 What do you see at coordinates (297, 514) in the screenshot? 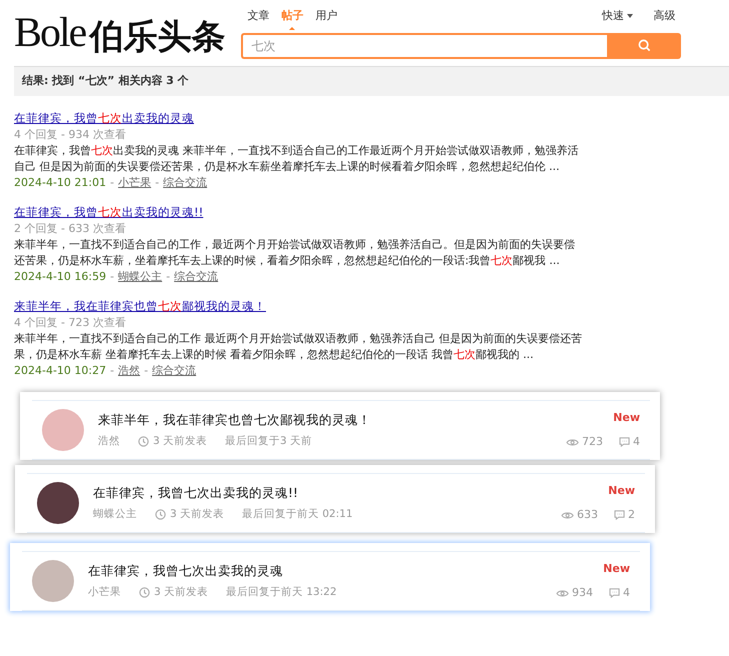
I see `last-reply-time: 最后回复于前天 02:11` at bounding box center [297, 514].